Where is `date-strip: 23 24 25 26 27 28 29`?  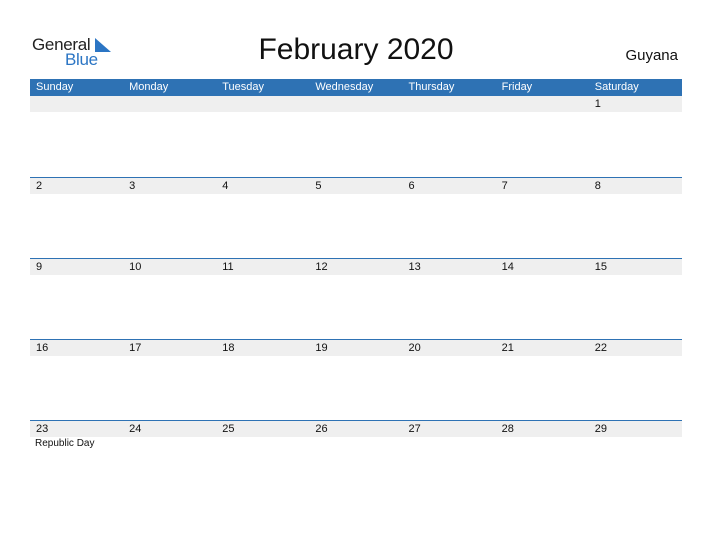 date-strip: 23 24 25 26 27 28 29 is located at coordinates (356, 429).